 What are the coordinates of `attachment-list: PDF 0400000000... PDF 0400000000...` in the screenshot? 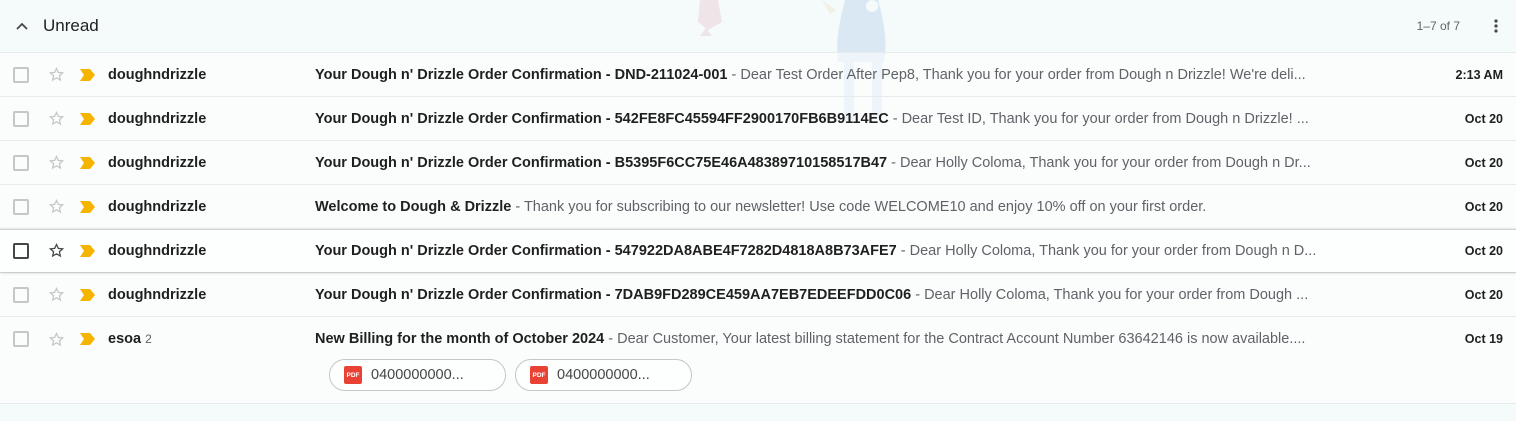 It's located at (510, 375).